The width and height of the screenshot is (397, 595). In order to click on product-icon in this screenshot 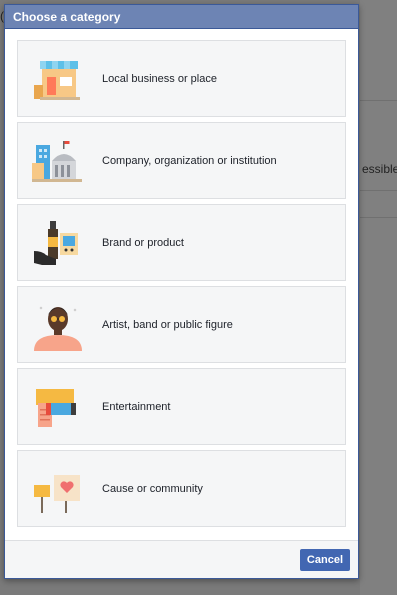, I will do `click(56, 243)`.